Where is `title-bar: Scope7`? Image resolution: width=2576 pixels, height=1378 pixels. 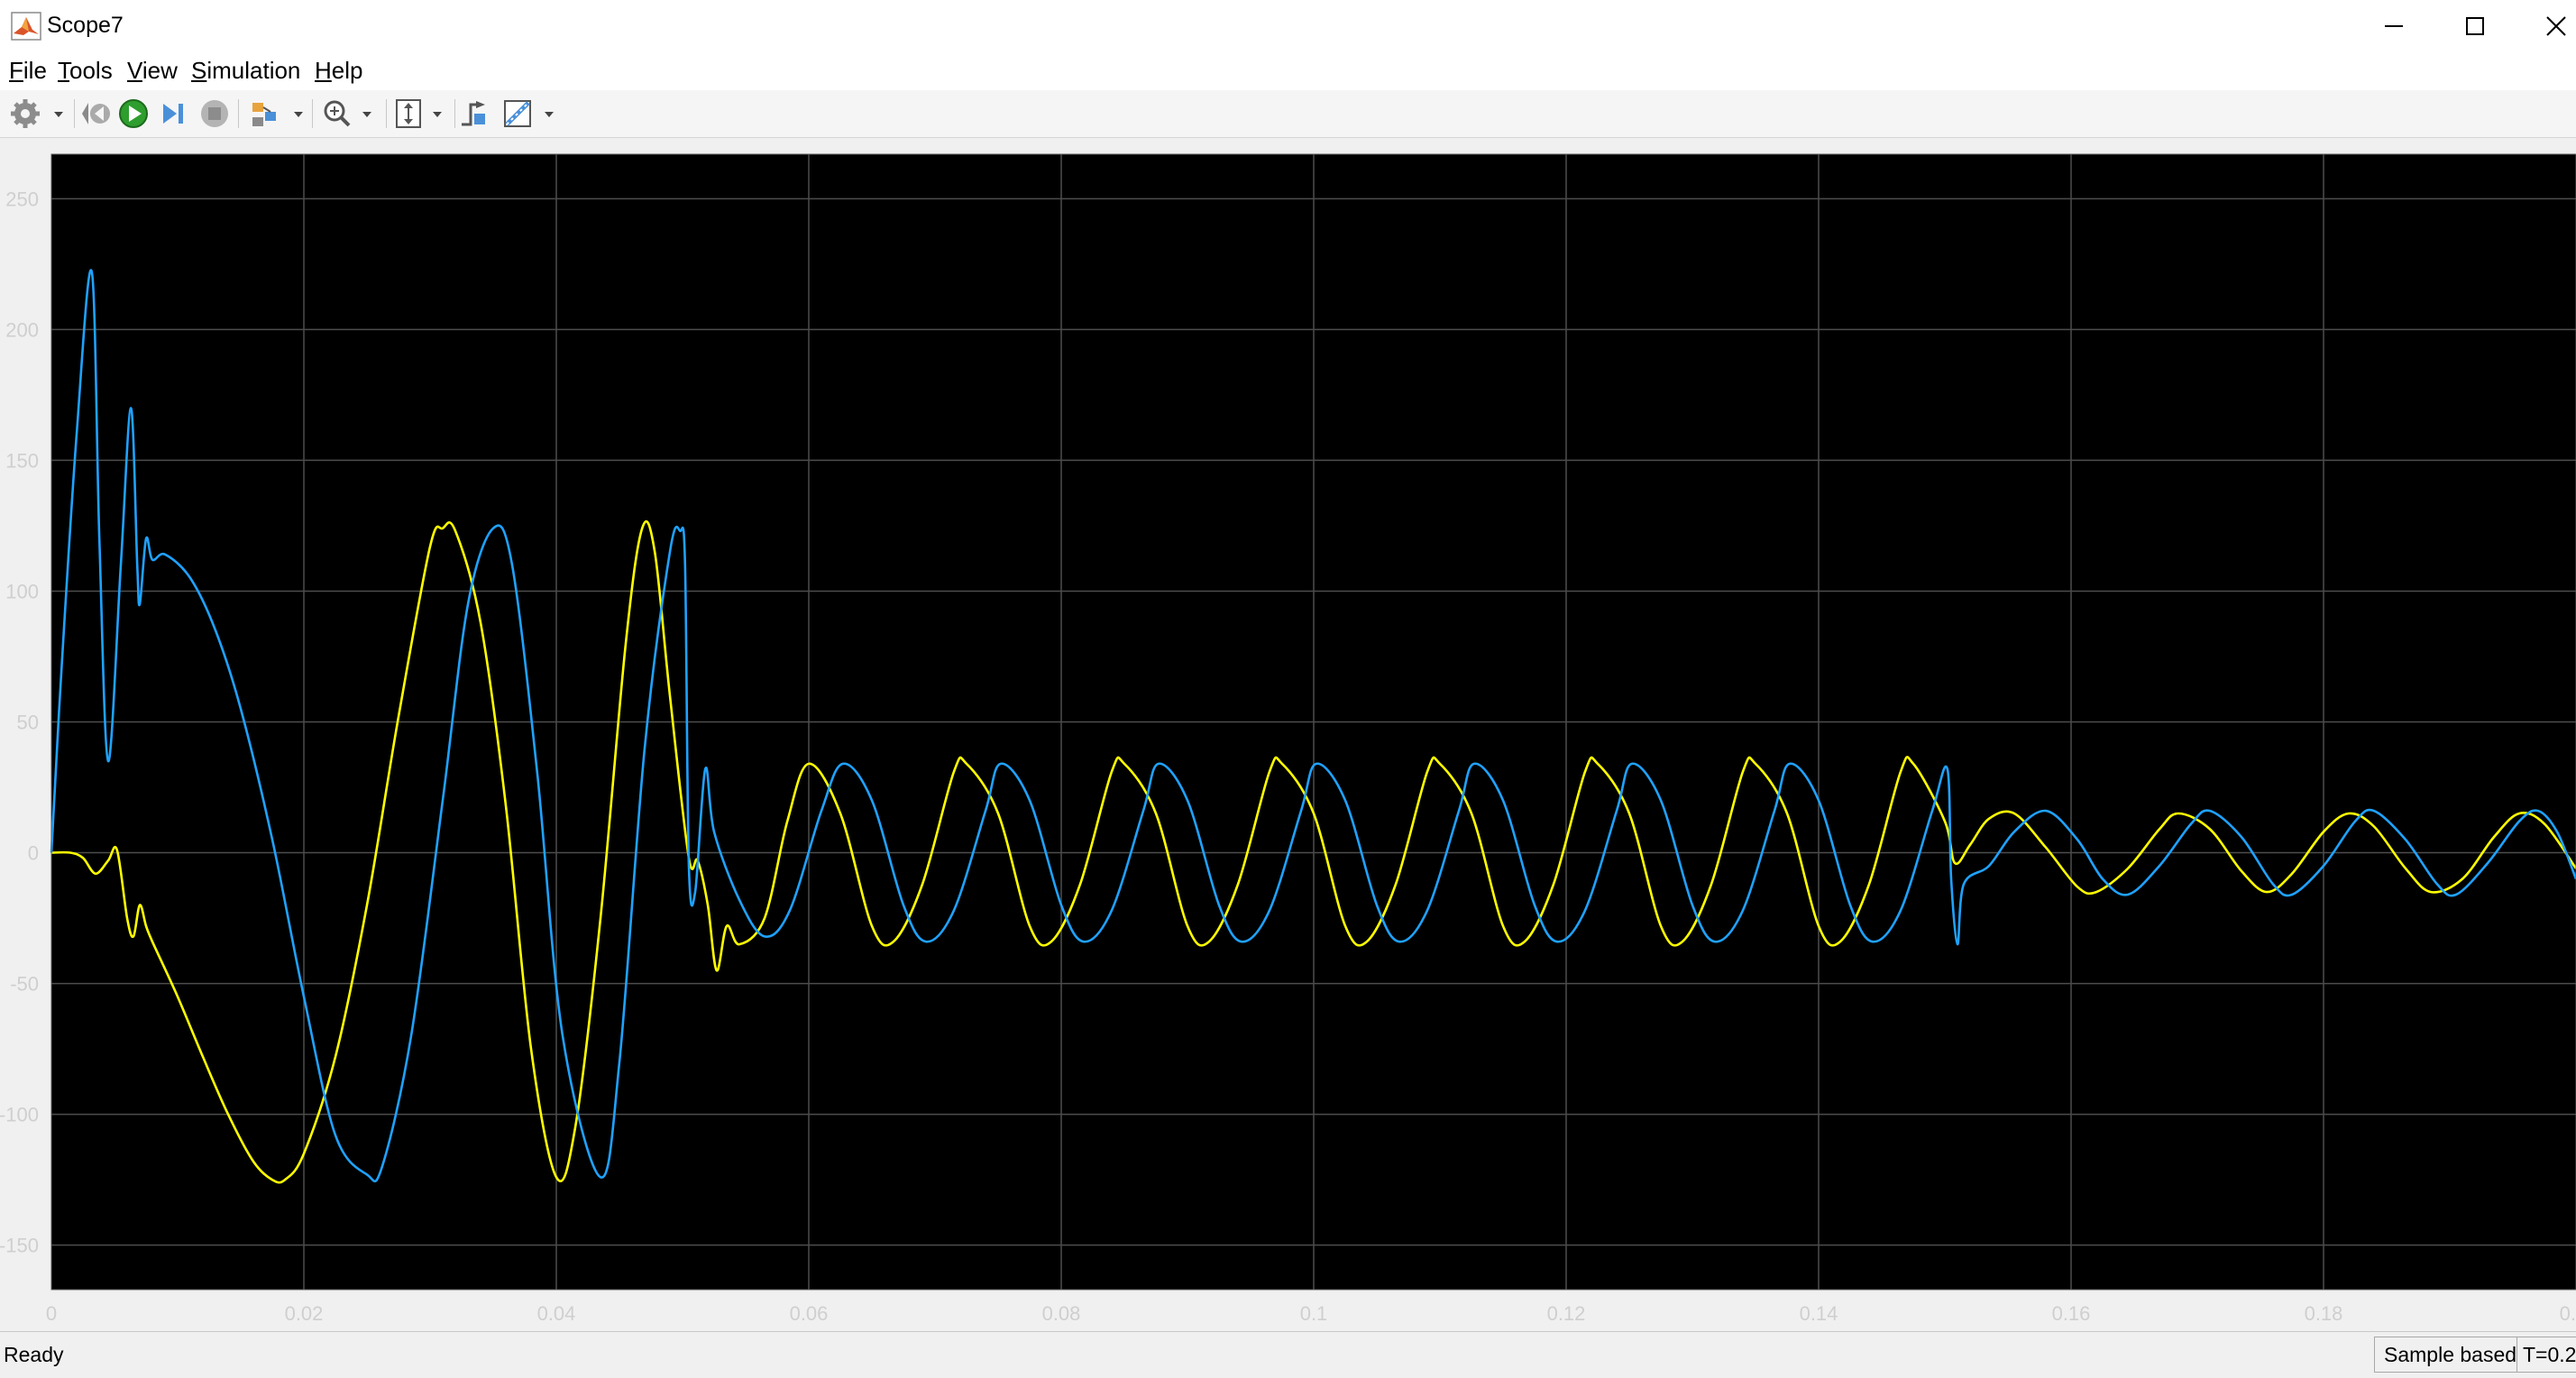 title-bar: Scope7 is located at coordinates (1288, 26).